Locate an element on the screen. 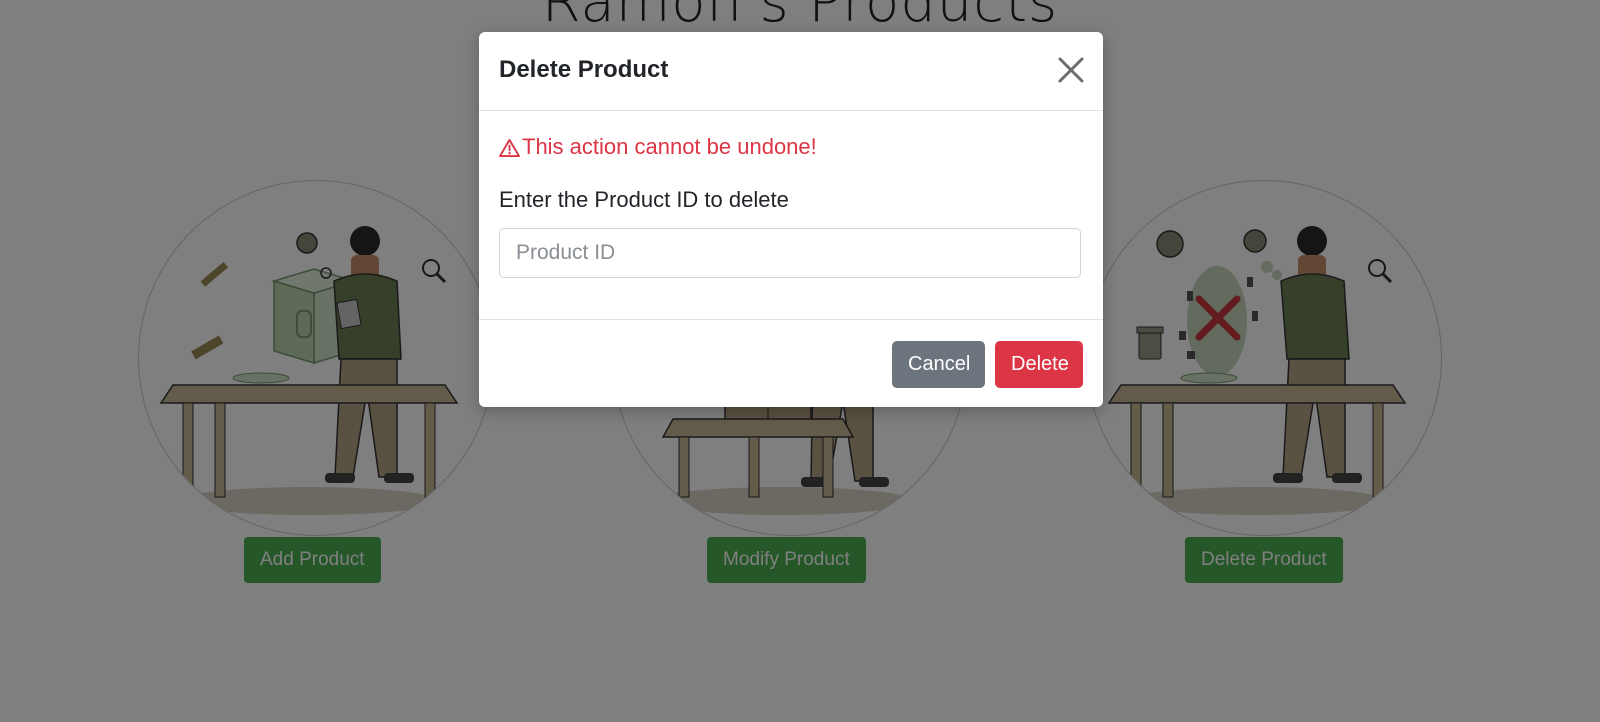  modal-footer: Cancel Delete is located at coordinates (791, 363).